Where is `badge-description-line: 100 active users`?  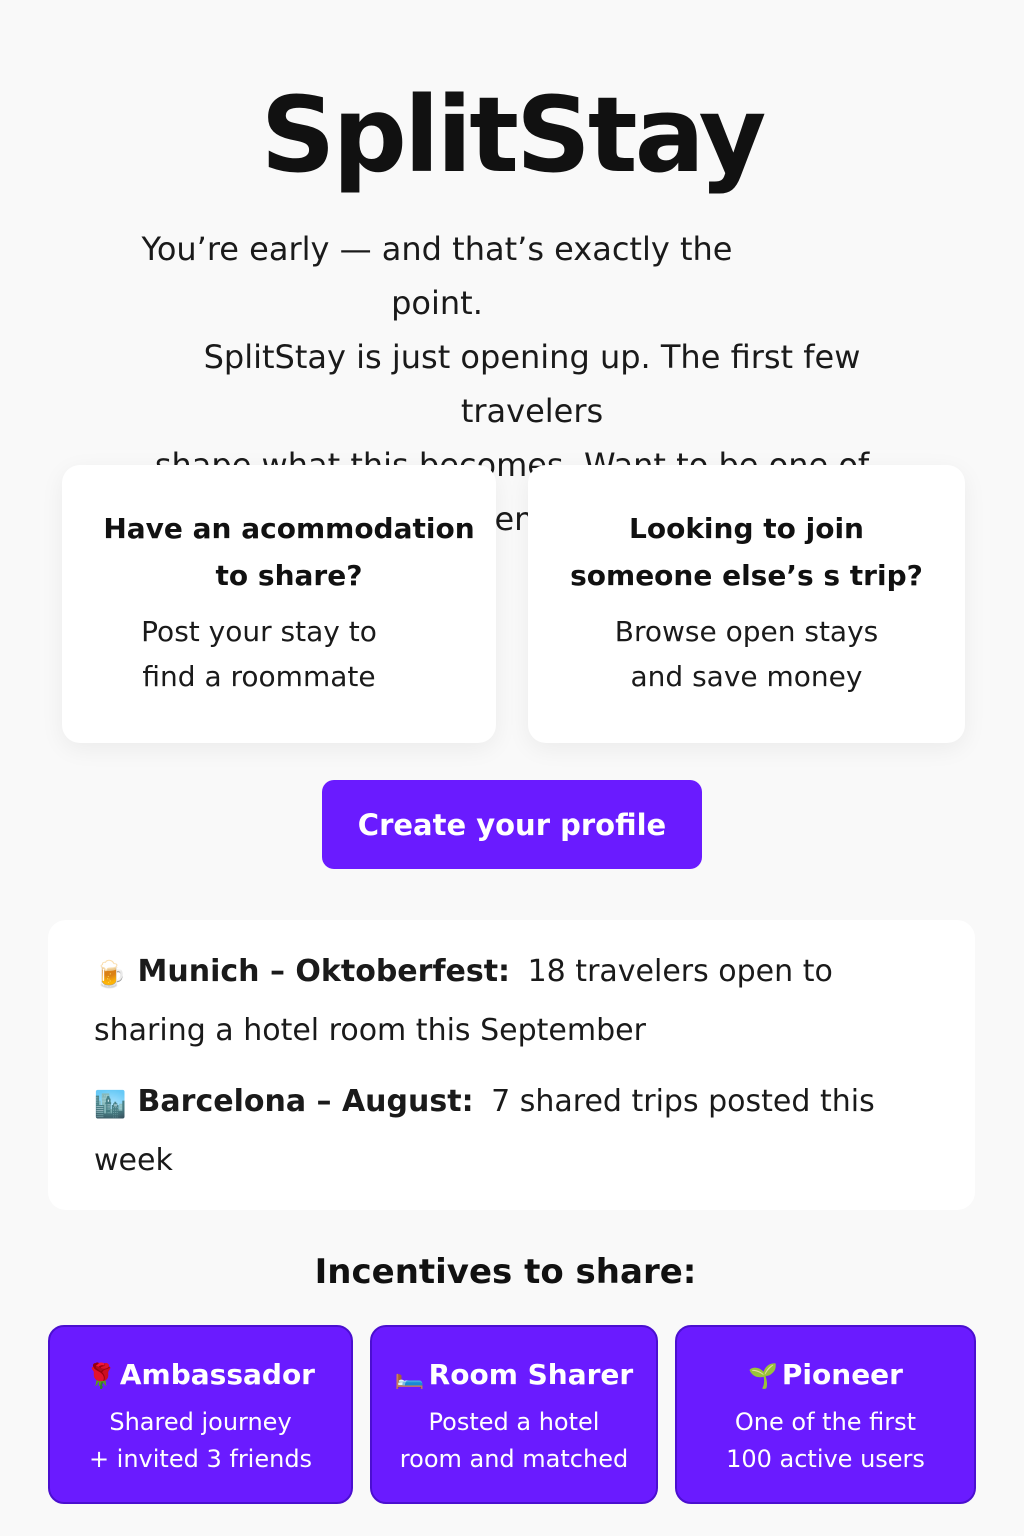 badge-description-line: 100 active users is located at coordinates (825, 1459).